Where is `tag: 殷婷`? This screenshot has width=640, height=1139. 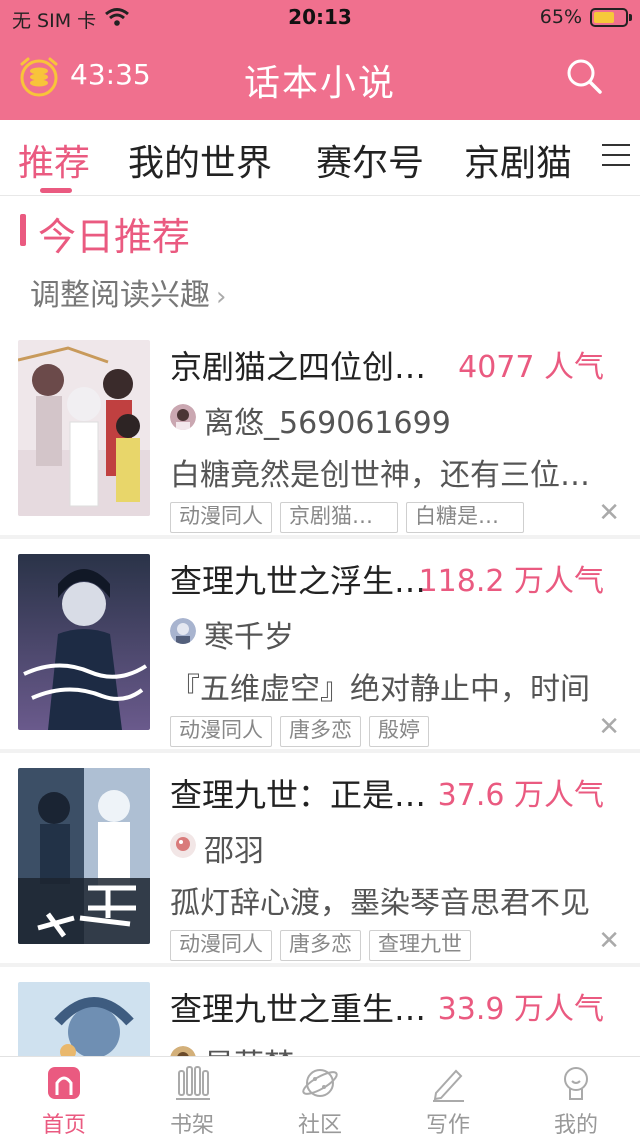 tag: 殷婷 is located at coordinates (399, 731).